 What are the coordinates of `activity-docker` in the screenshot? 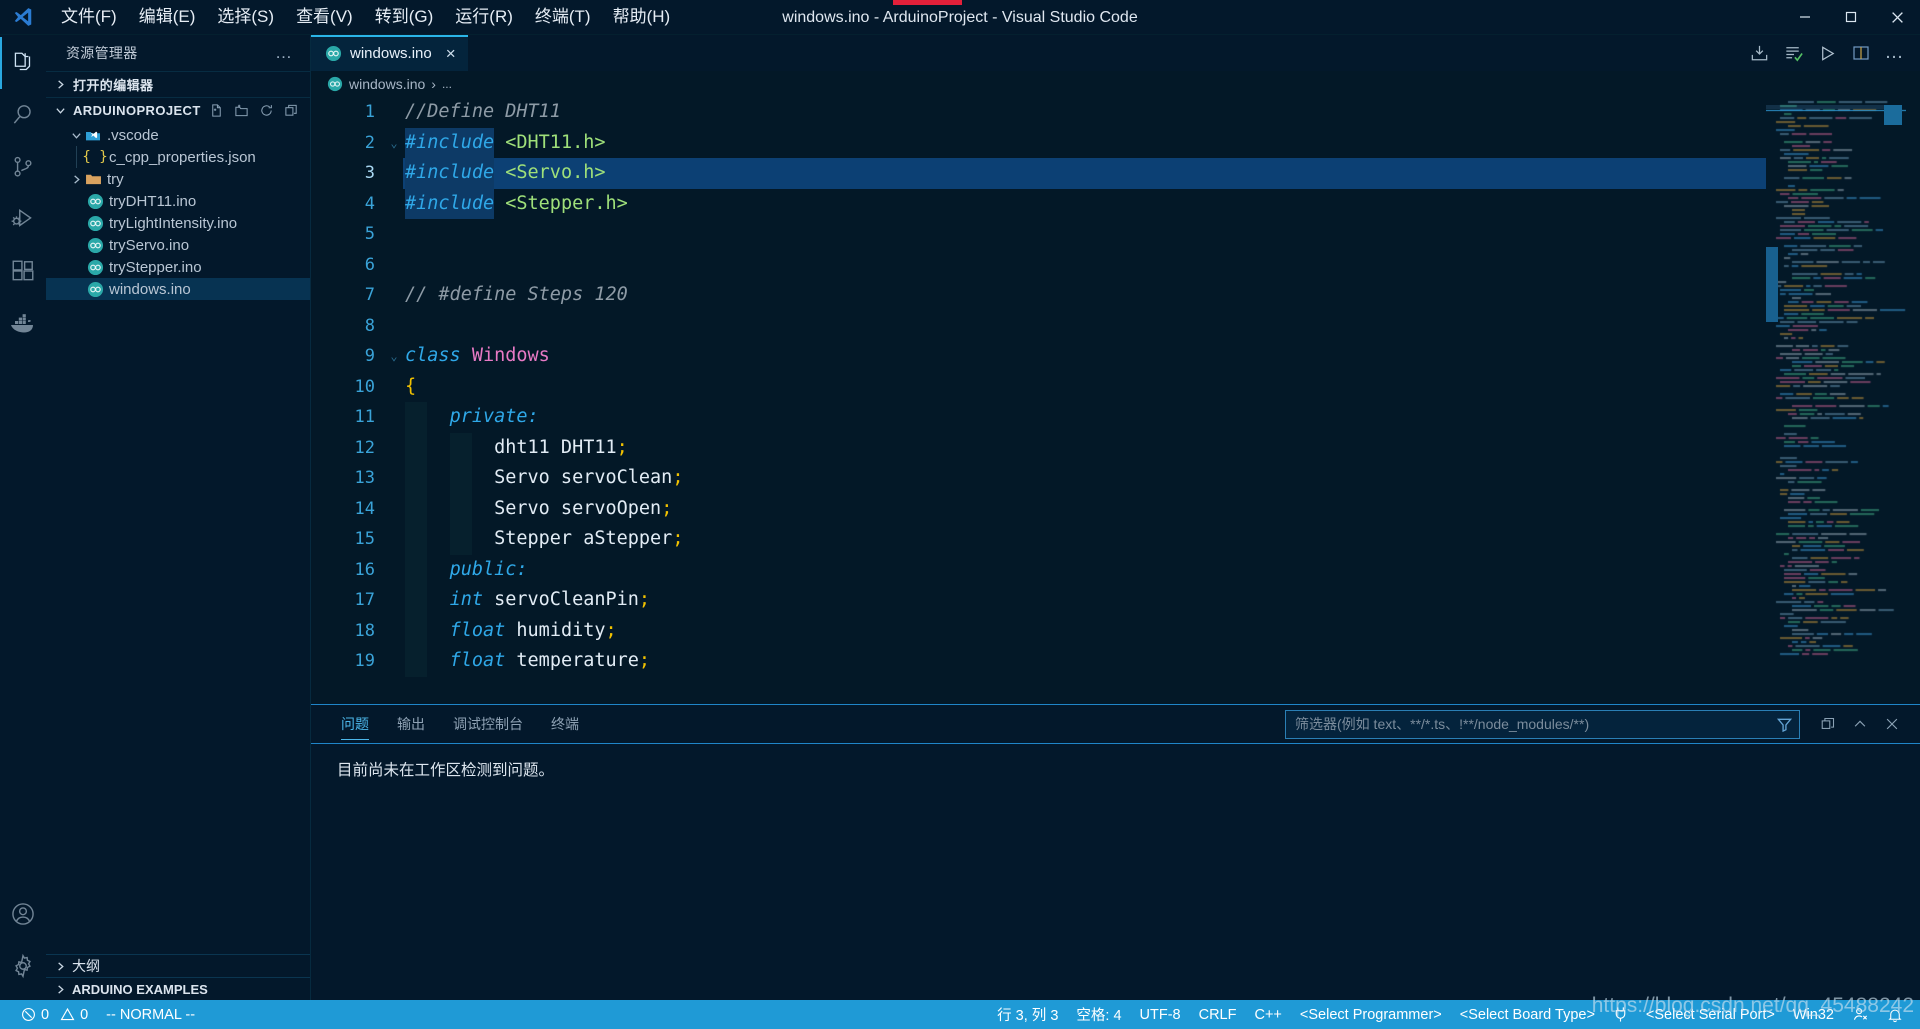 It's located at (23, 323).